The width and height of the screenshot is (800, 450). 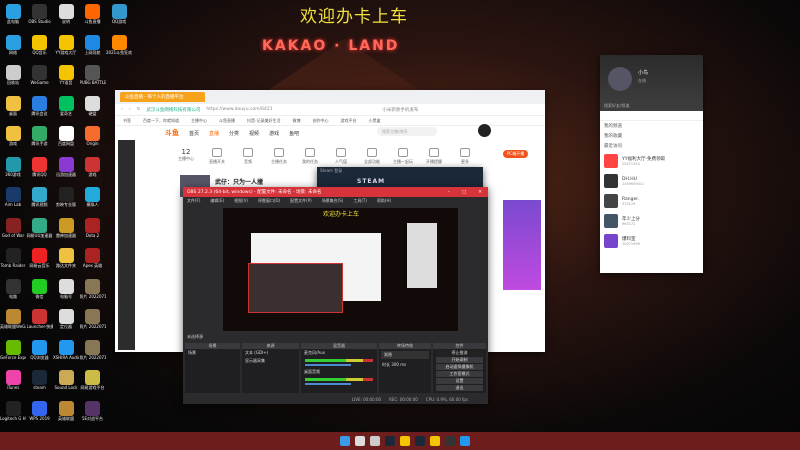 I want to click on desktop-icon: 网易云音乐, so click(x=40, y=258).